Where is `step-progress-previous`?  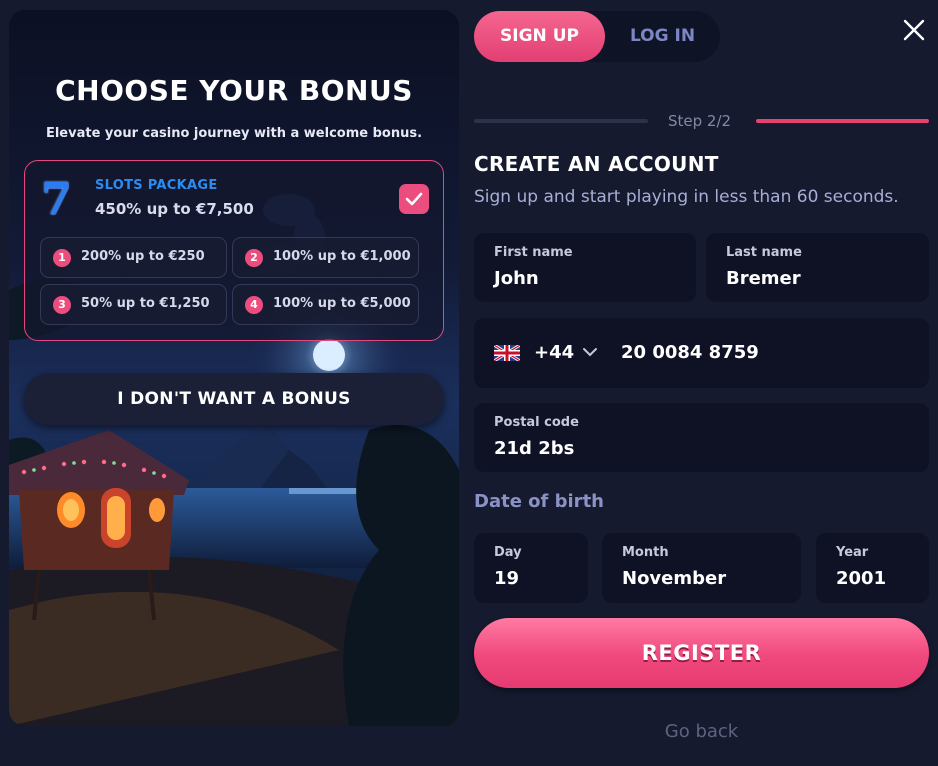 step-progress-previous is located at coordinates (561, 121).